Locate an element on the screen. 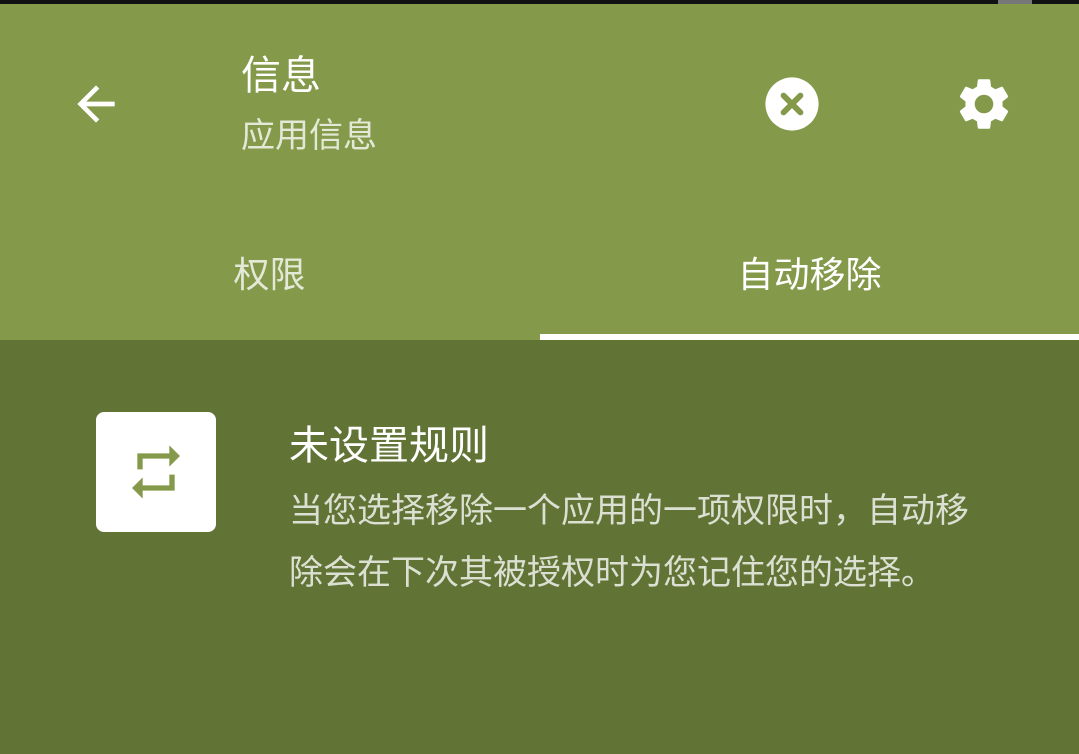  close-circle-icon is located at coordinates (792, 104).